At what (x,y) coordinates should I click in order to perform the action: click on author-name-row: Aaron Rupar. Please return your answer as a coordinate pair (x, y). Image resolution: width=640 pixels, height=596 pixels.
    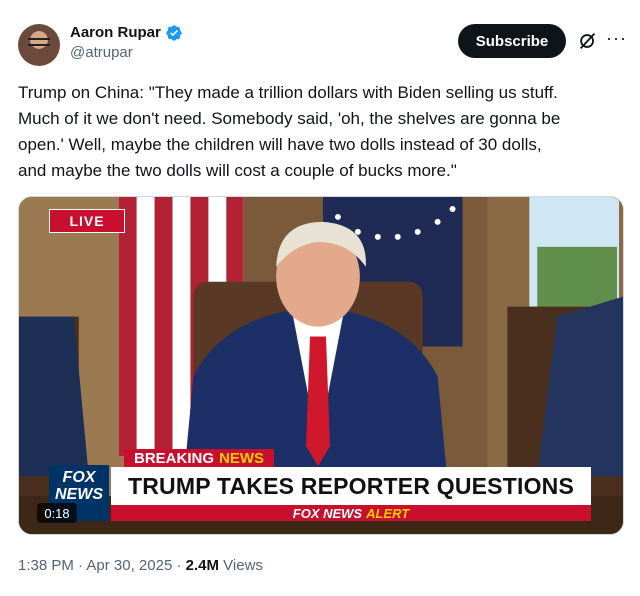
    Looking at the image, I should click on (126, 33).